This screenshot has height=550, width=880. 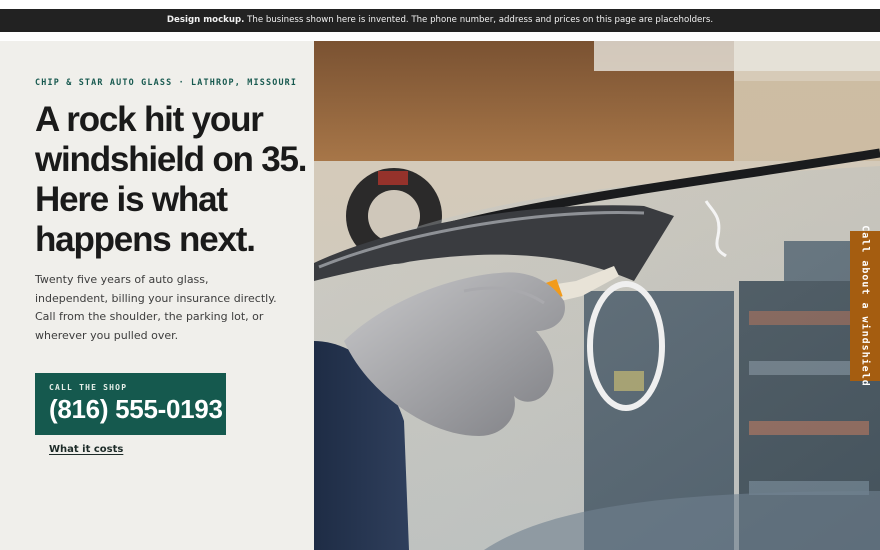 I want to click on side-tab-label: Call about a windshield, so click(x=865, y=306).